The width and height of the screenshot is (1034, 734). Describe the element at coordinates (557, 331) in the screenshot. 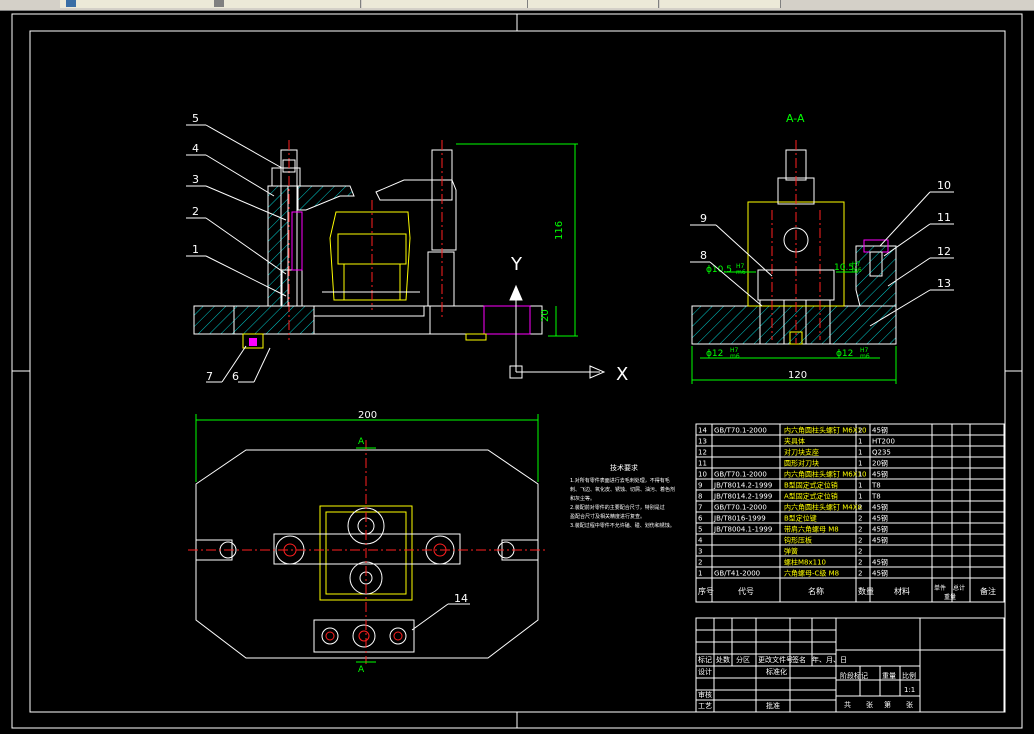

I see `ucs-icon` at that location.